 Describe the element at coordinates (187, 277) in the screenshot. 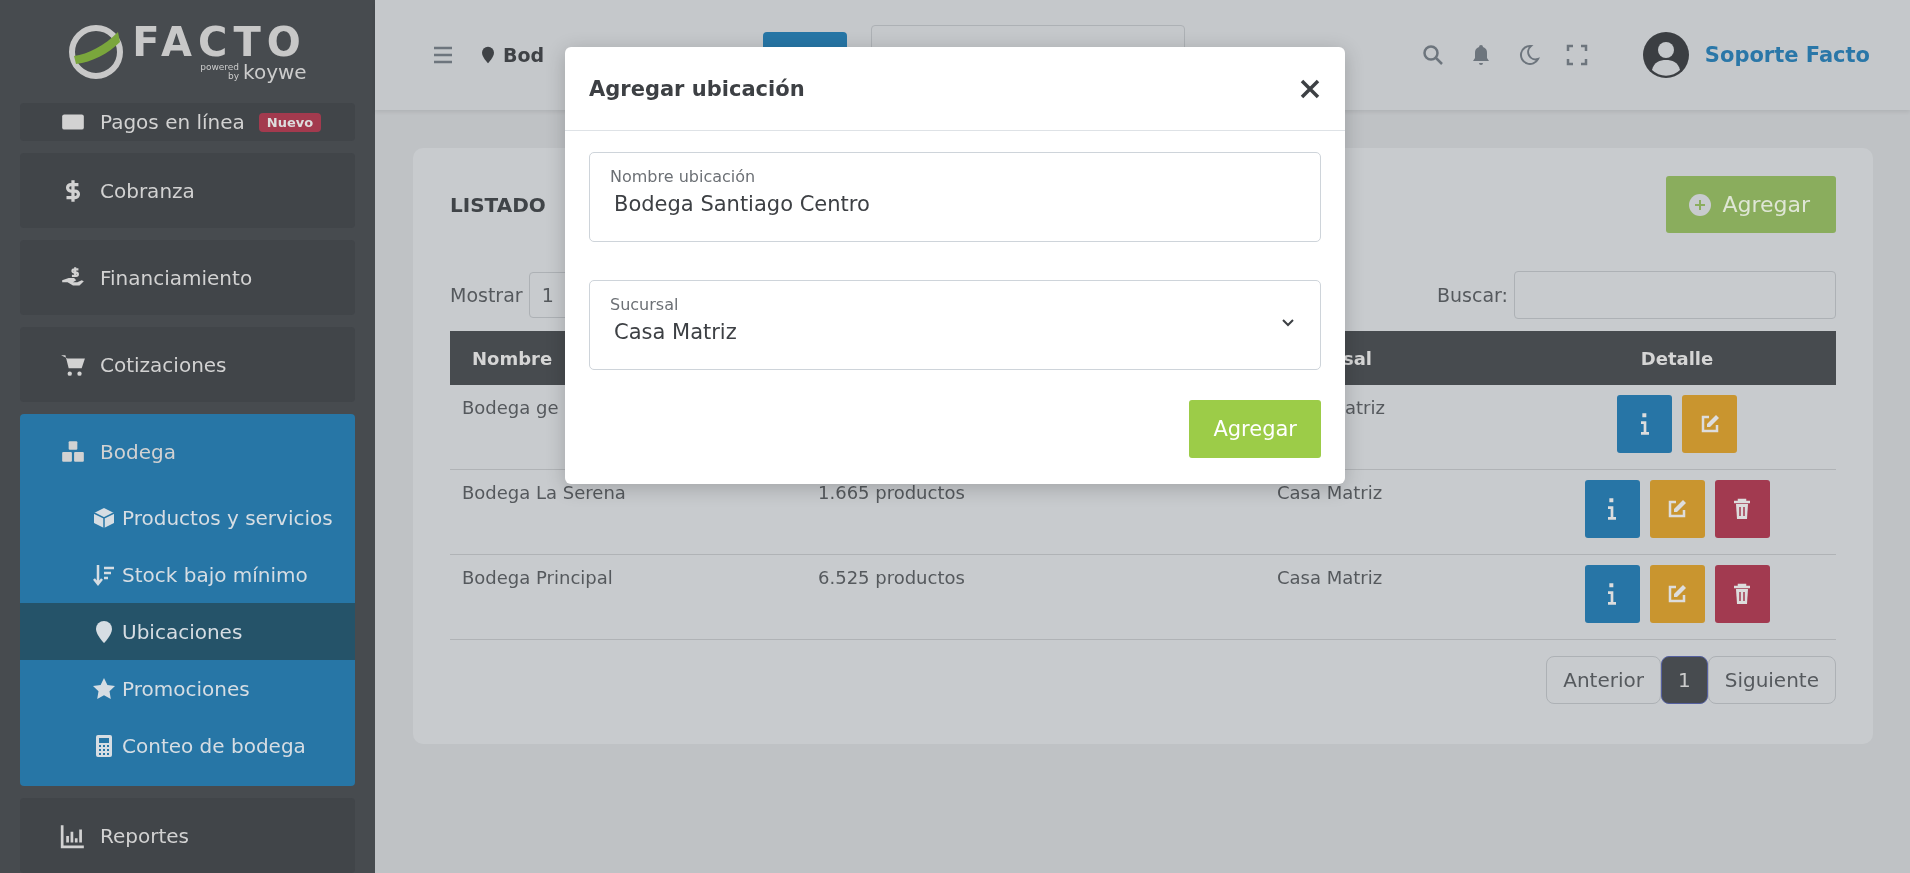

I see `sidebar-item: Financiamiento` at that location.